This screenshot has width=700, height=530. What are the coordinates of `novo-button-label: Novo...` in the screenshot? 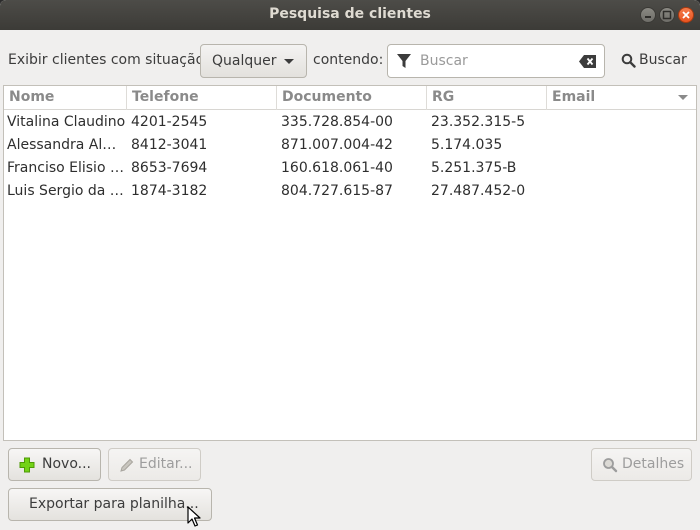 It's located at (66, 464).